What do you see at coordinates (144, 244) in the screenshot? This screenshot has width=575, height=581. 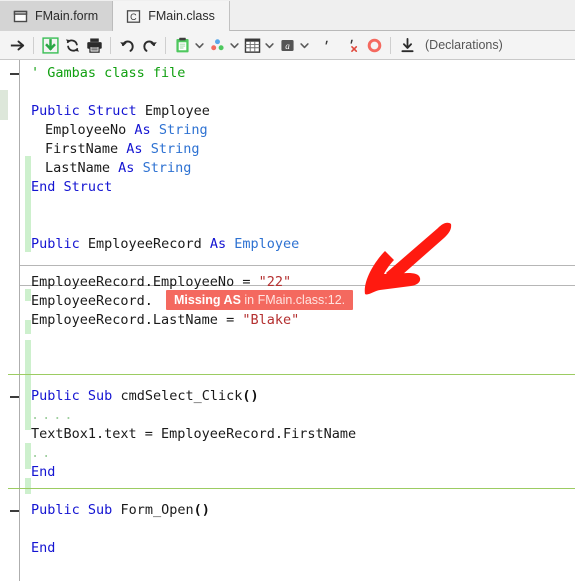 I see `code-token: EmployeeRecord` at bounding box center [144, 244].